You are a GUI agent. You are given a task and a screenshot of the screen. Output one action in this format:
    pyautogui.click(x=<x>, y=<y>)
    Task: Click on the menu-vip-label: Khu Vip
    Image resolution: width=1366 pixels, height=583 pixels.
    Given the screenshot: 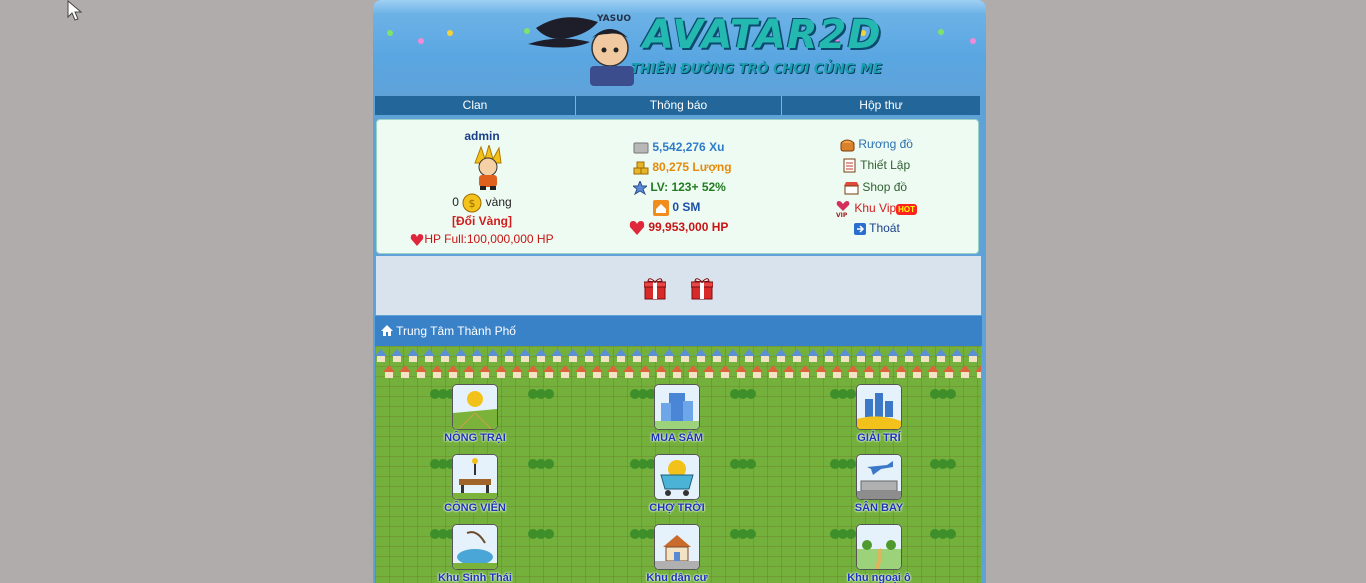 What is the action you would take?
    pyautogui.click(x=875, y=208)
    